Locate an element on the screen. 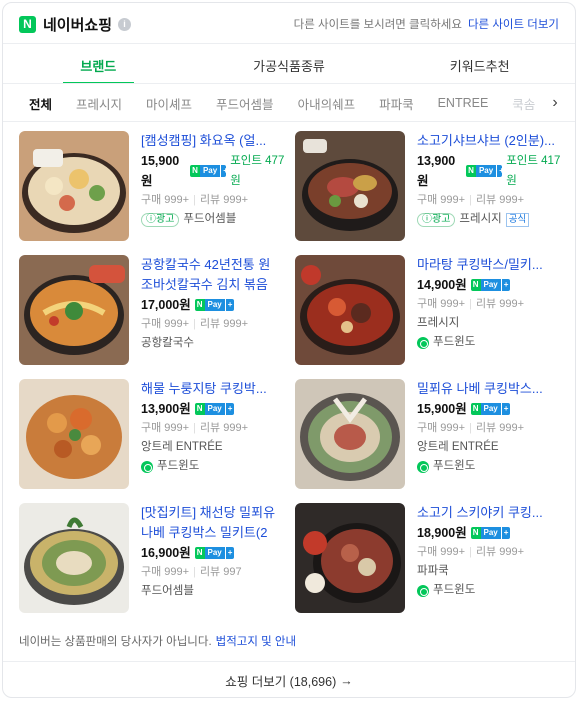 The image size is (580, 708). product-price: 16,900원 N Pay + is located at coordinates (215, 553).